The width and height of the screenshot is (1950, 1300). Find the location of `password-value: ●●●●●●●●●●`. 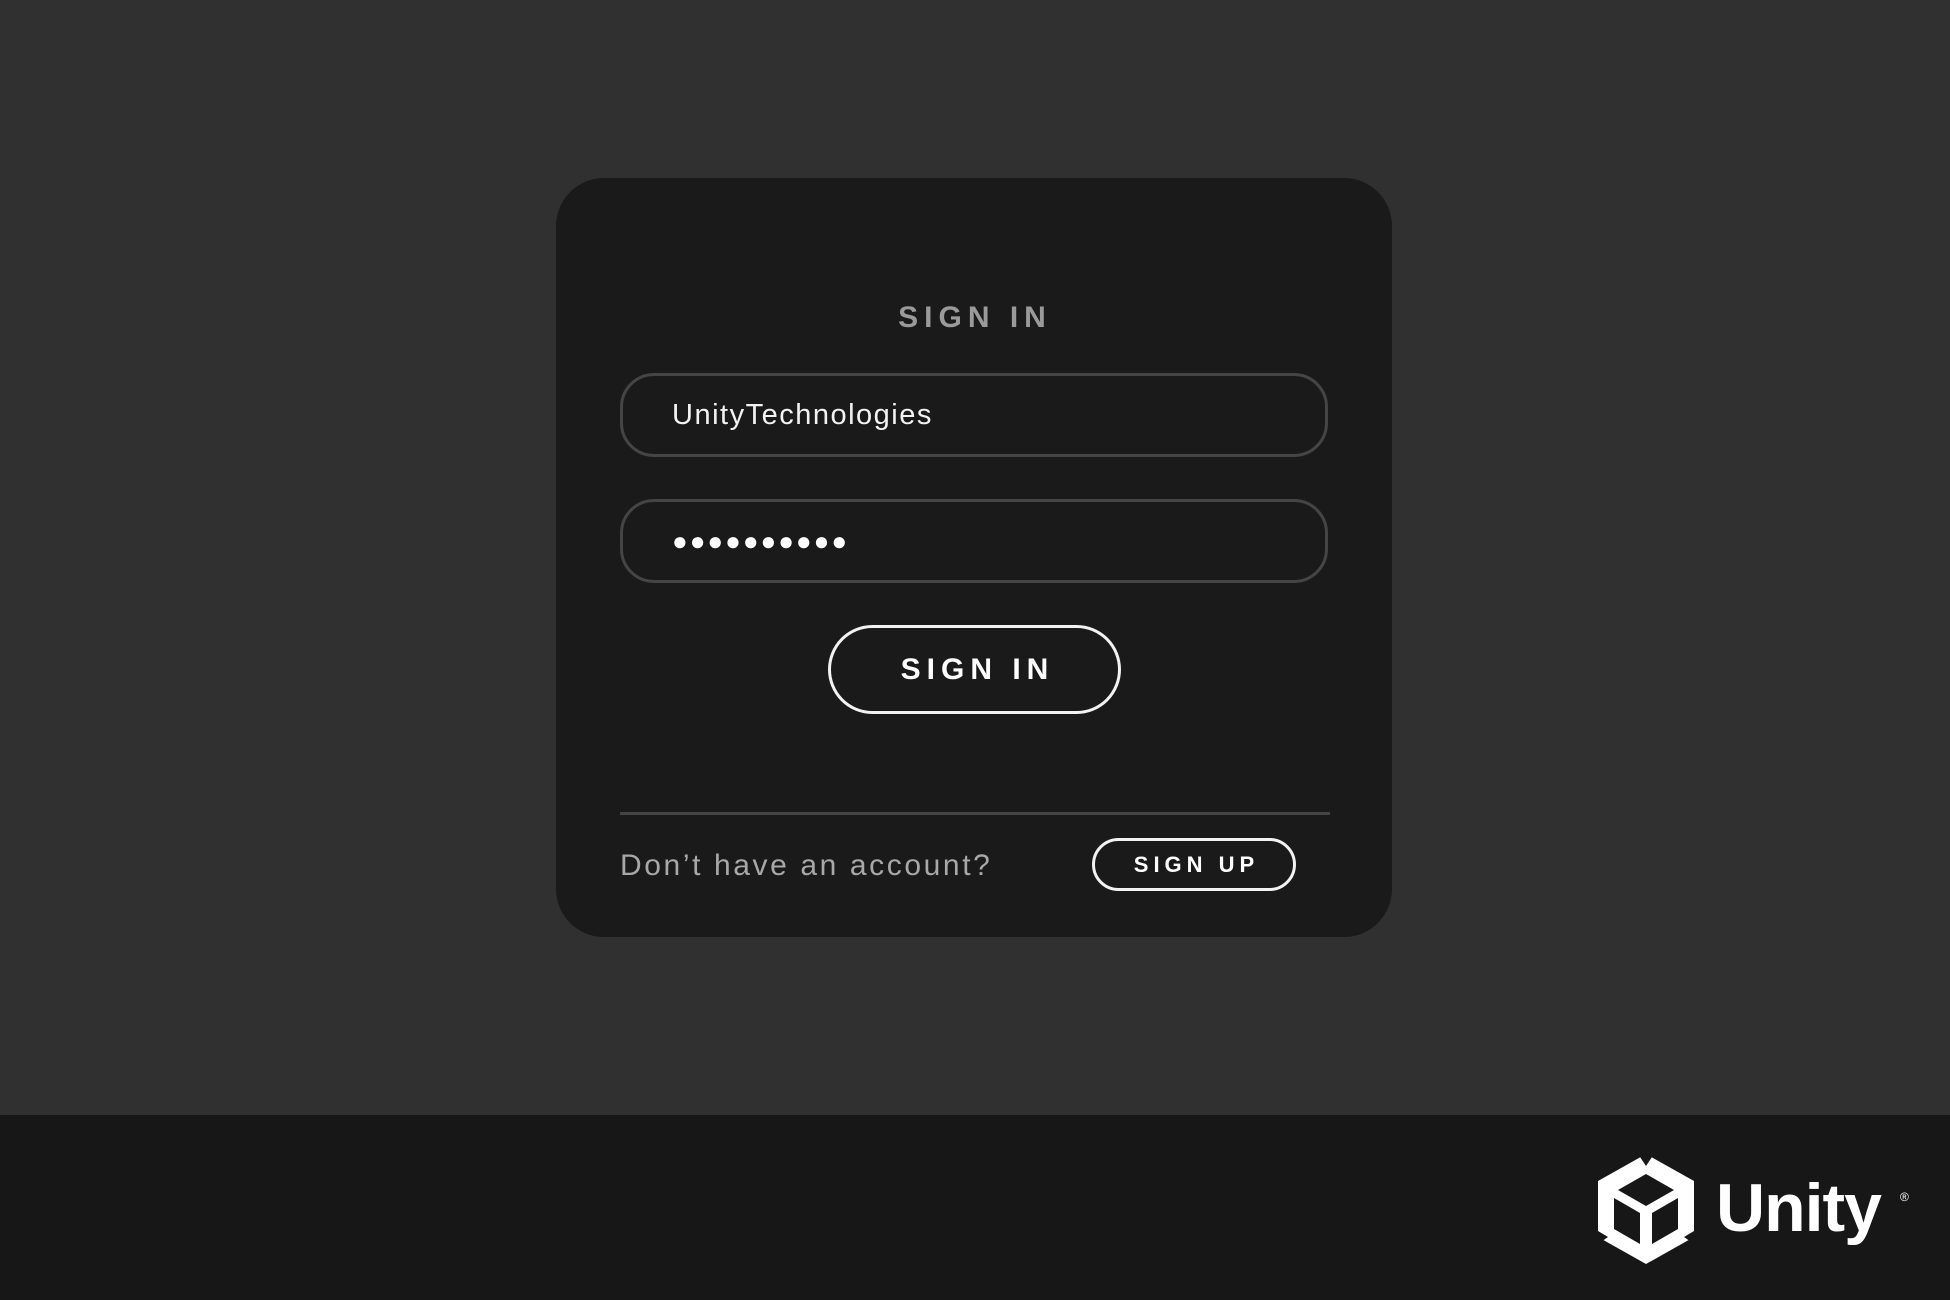

password-value: ●●●●●●●●●● is located at coordinates (761, 541).